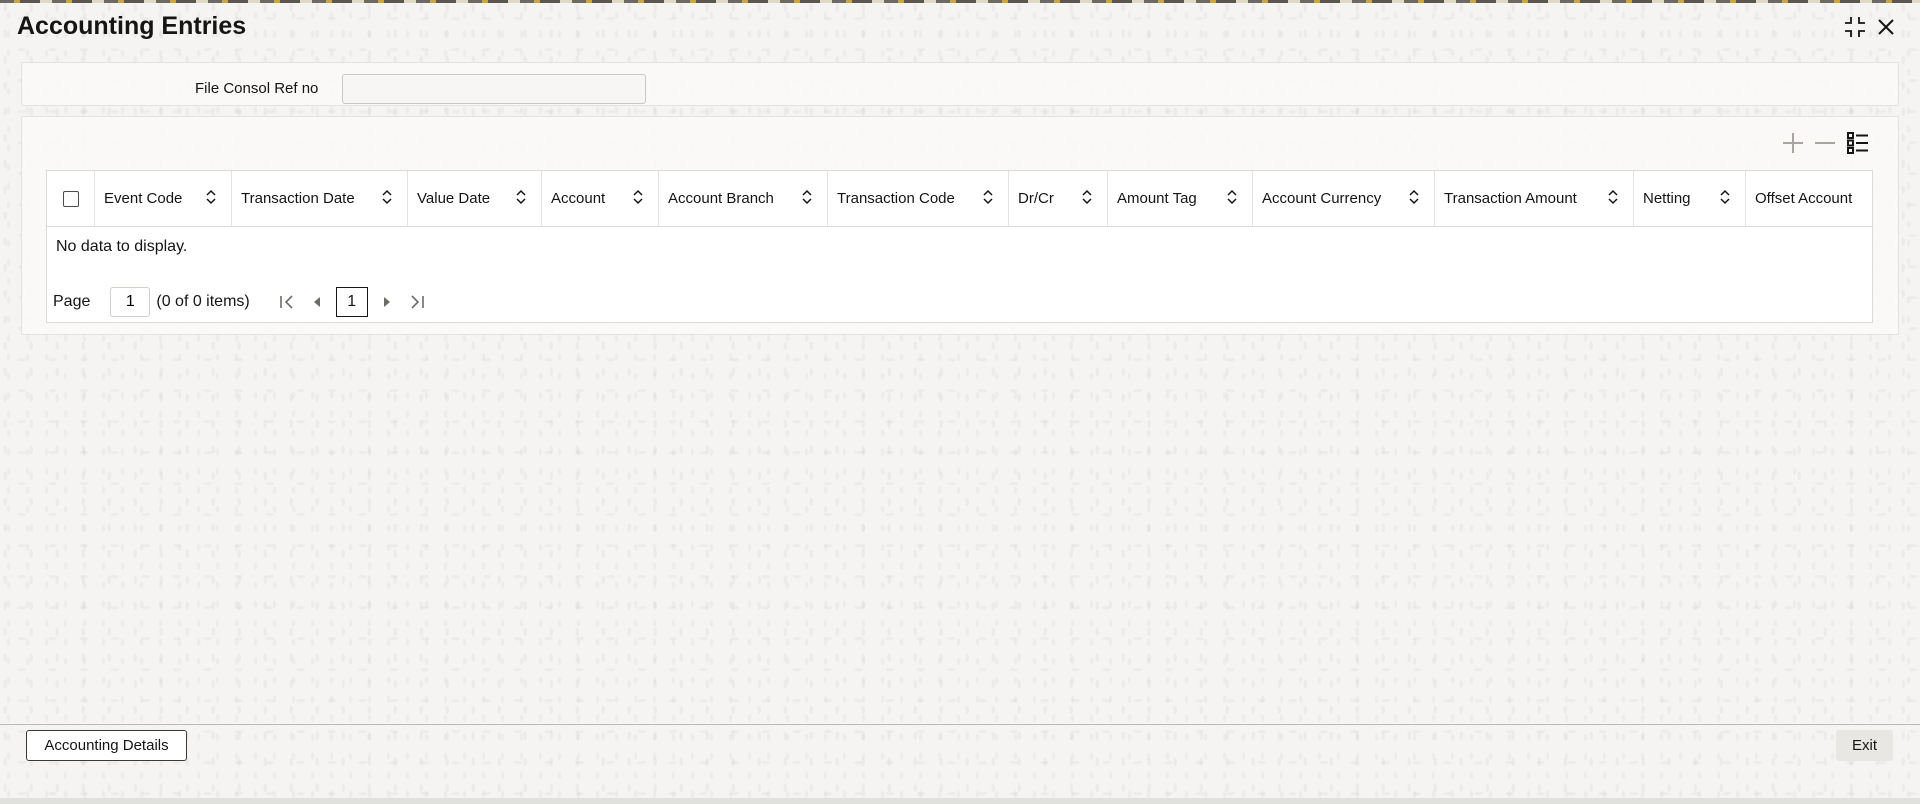 The width and height of the screenshot is (1920, 804). What do you see at coordinates (1534, 198) in the screenshot?
I see `column-header-transaction-amount: Transaction Amount` at bounding box center [1534, 198].